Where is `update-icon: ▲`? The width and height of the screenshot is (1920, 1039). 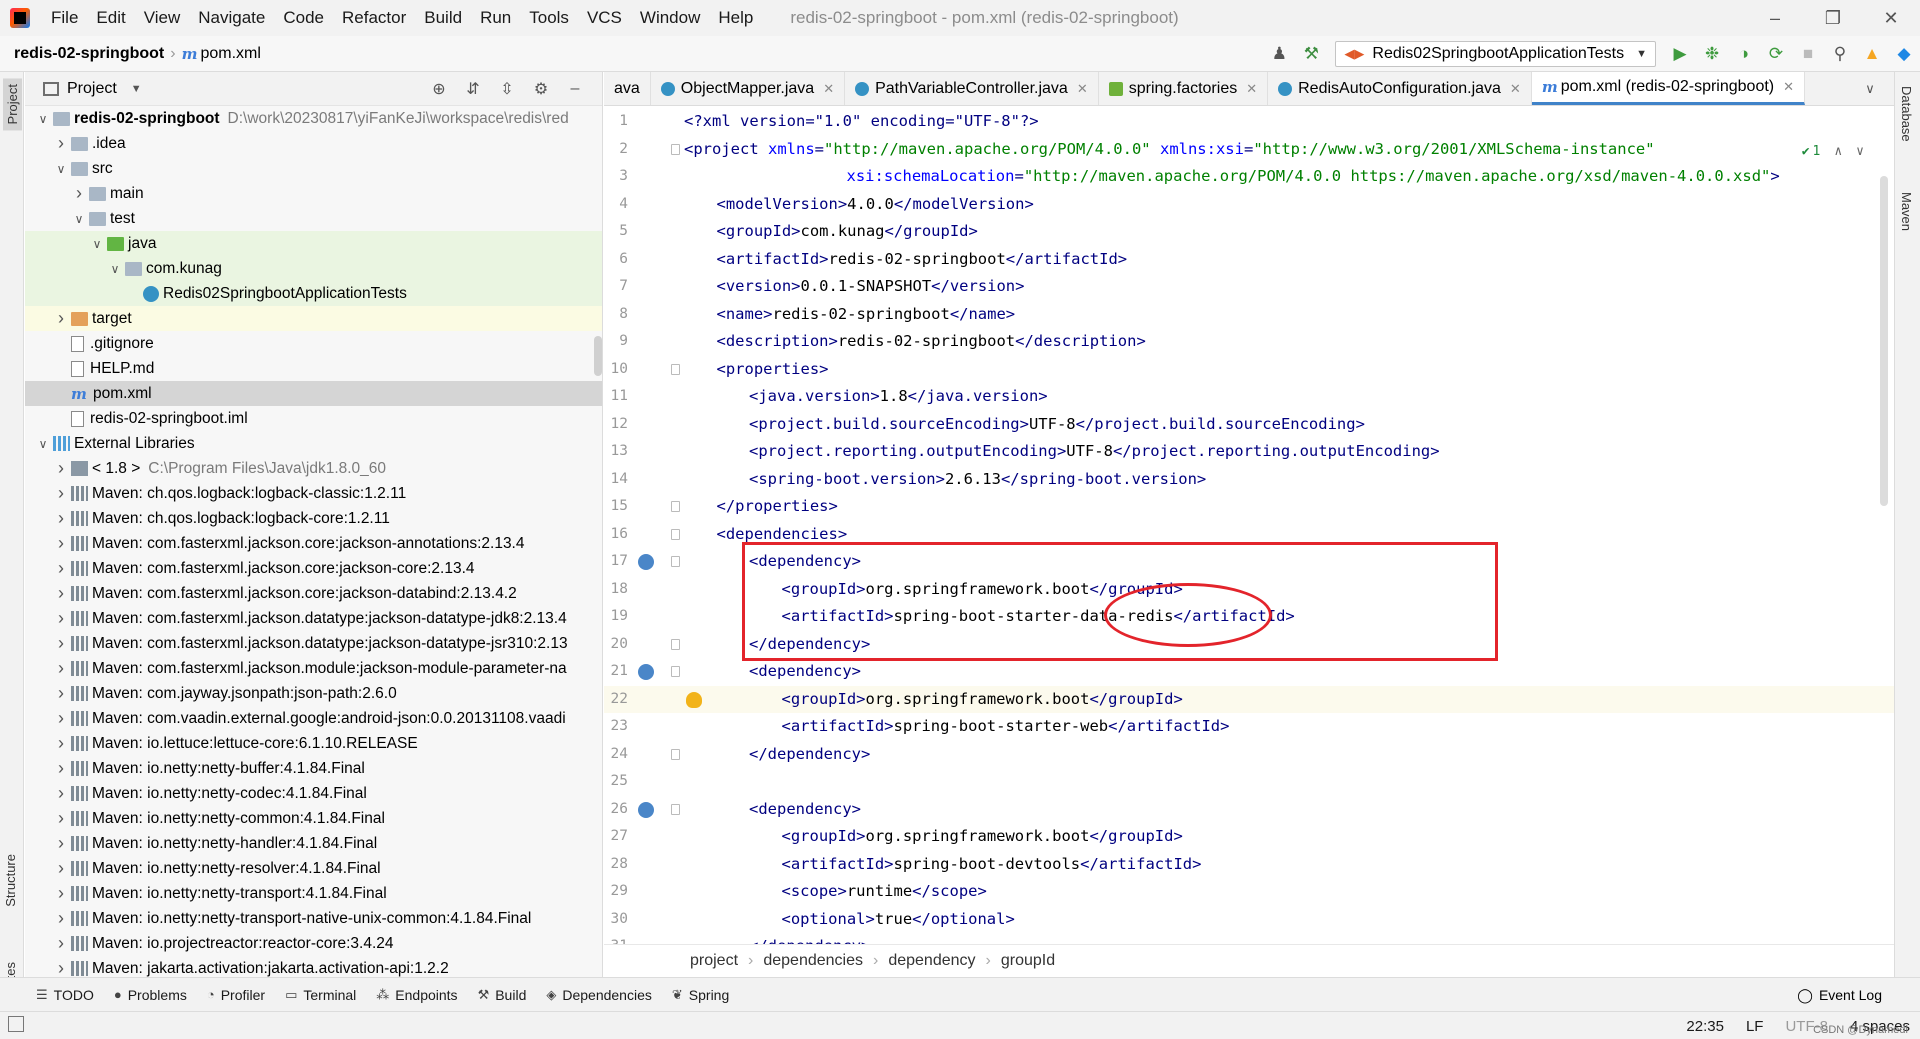 update-icon: ▲ is located at coordinates (1872, 54).